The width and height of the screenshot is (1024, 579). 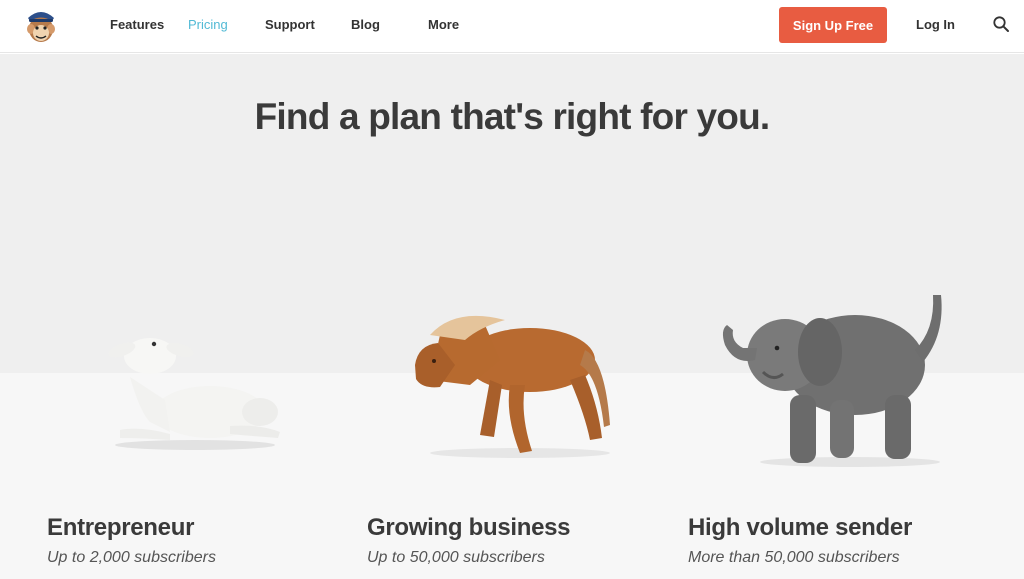 What do you see at coordinates (121, 527) in the screenshot?
I see `plan-entrepreneur-title: Entrepreneur` at bounding box center [121, 527].